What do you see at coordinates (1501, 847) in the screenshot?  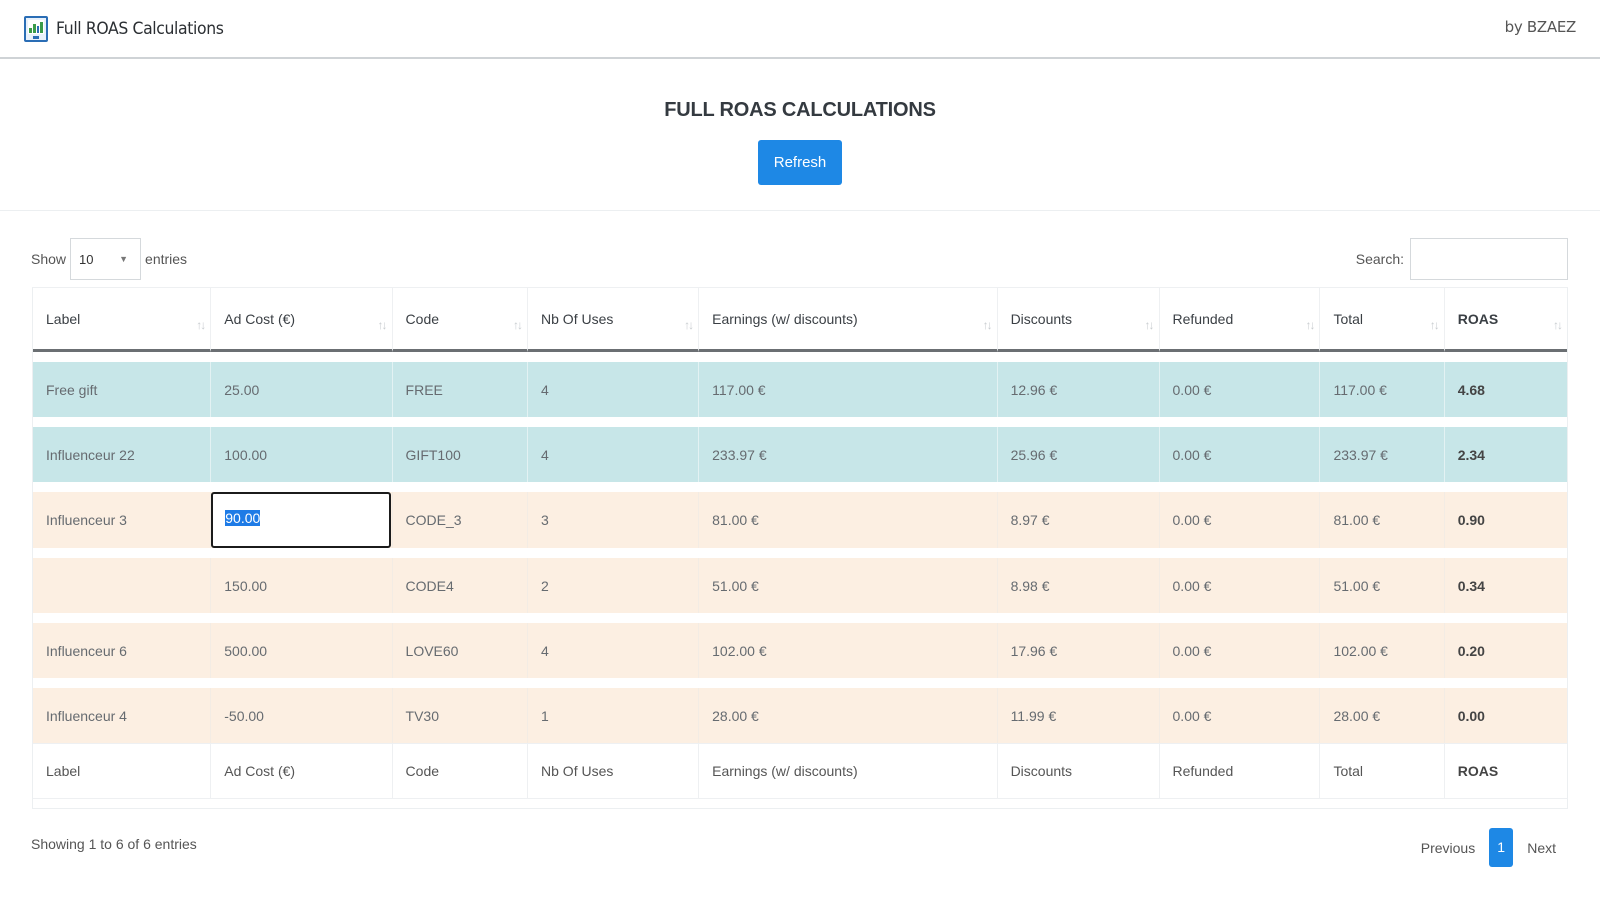 I see `page-button-1: 1` at bounding box center [1501, 847].